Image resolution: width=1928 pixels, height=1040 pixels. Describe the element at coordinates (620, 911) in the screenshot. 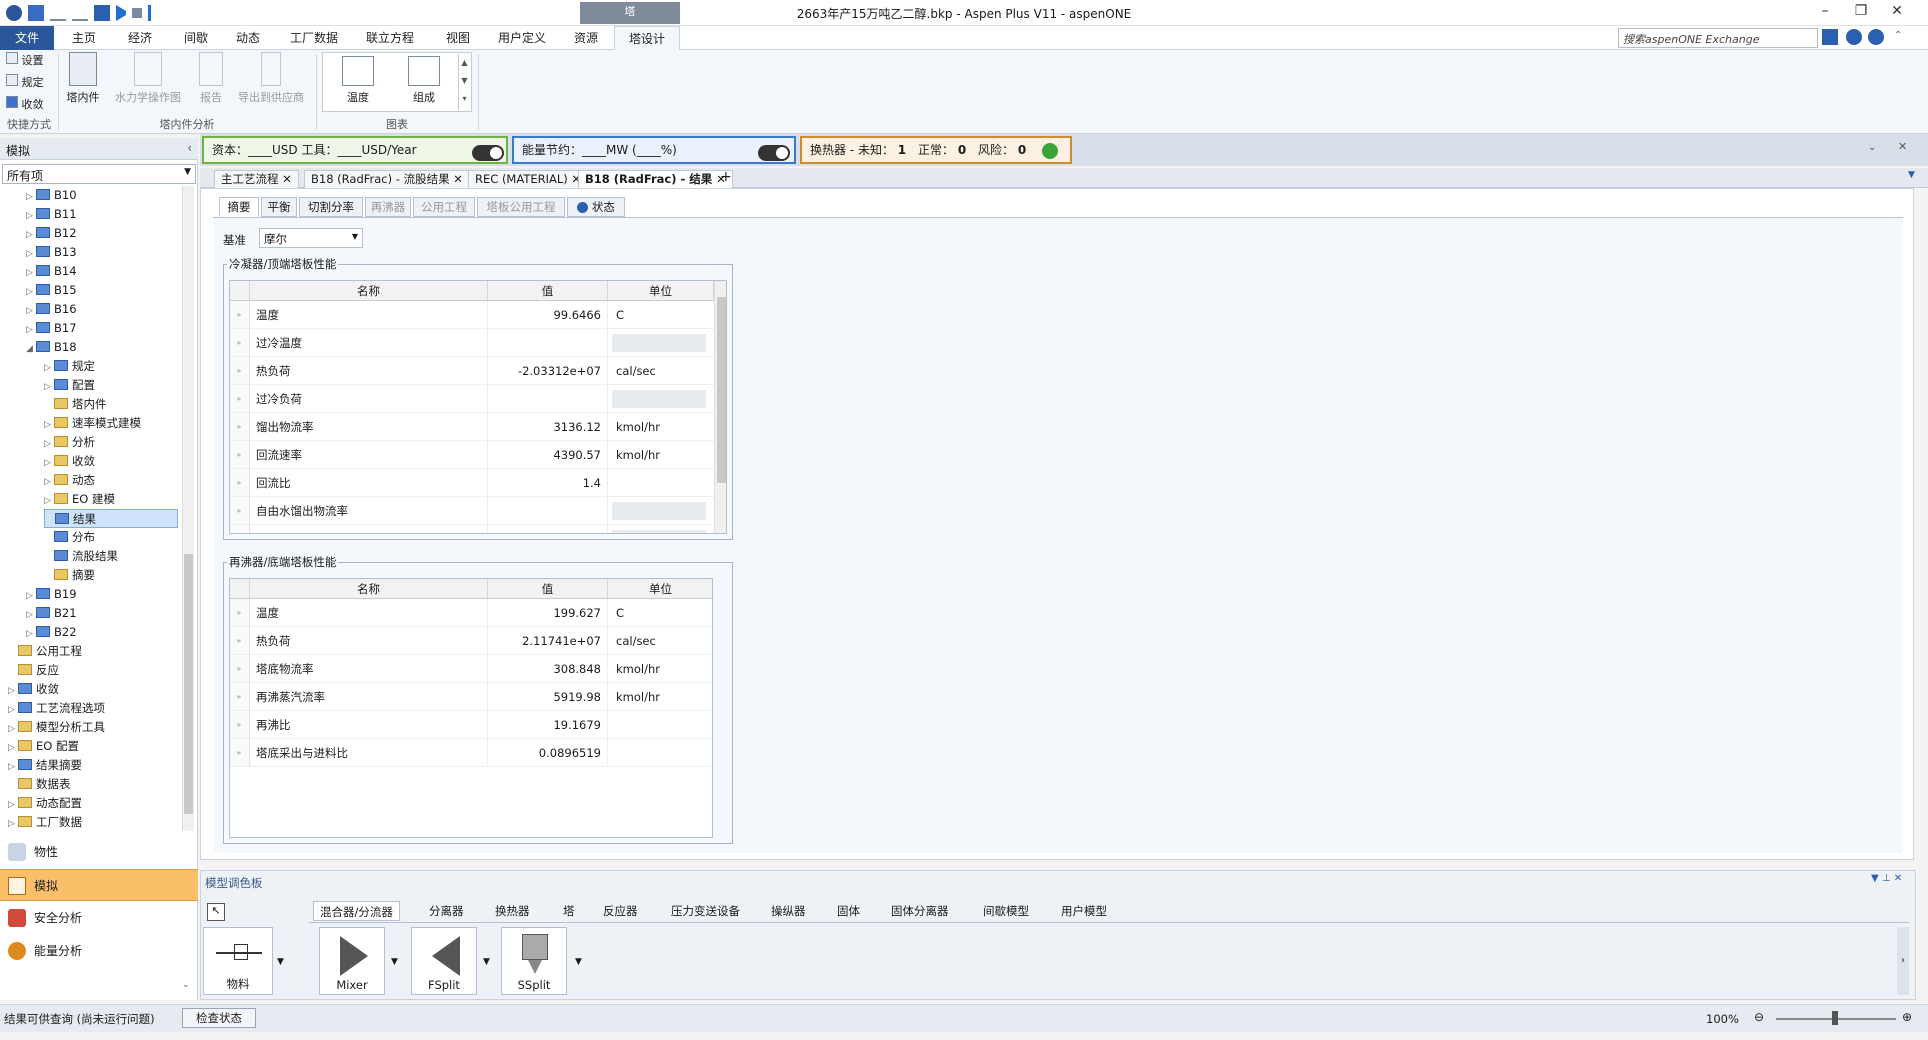

I see `palette-tab-reactors: 反应器` at that location.